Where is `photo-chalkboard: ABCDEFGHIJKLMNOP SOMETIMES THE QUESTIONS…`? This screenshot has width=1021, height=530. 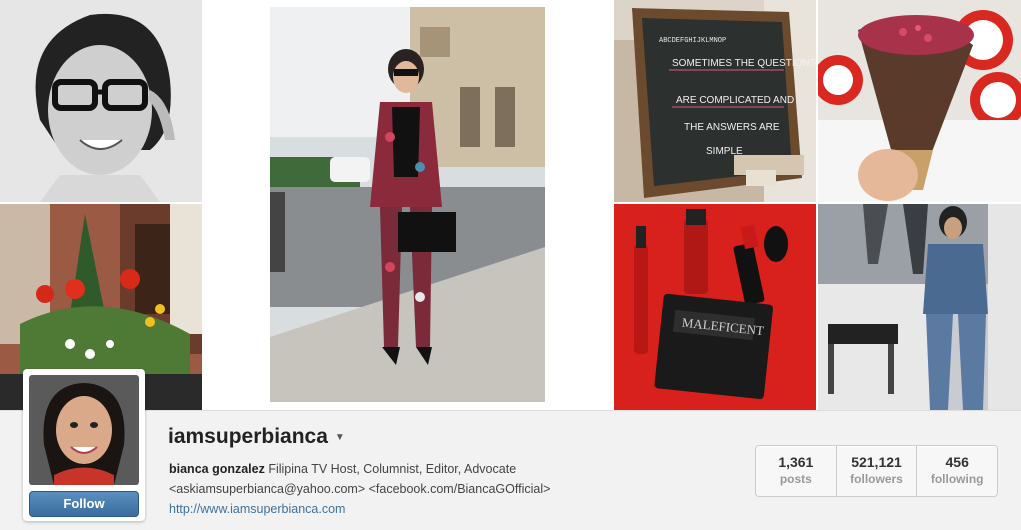
photo-chalkboard: ABCDEFGHIJKLMNOP SOMETIMES THE QUESTIONS… is located at coordinates (715, 101).